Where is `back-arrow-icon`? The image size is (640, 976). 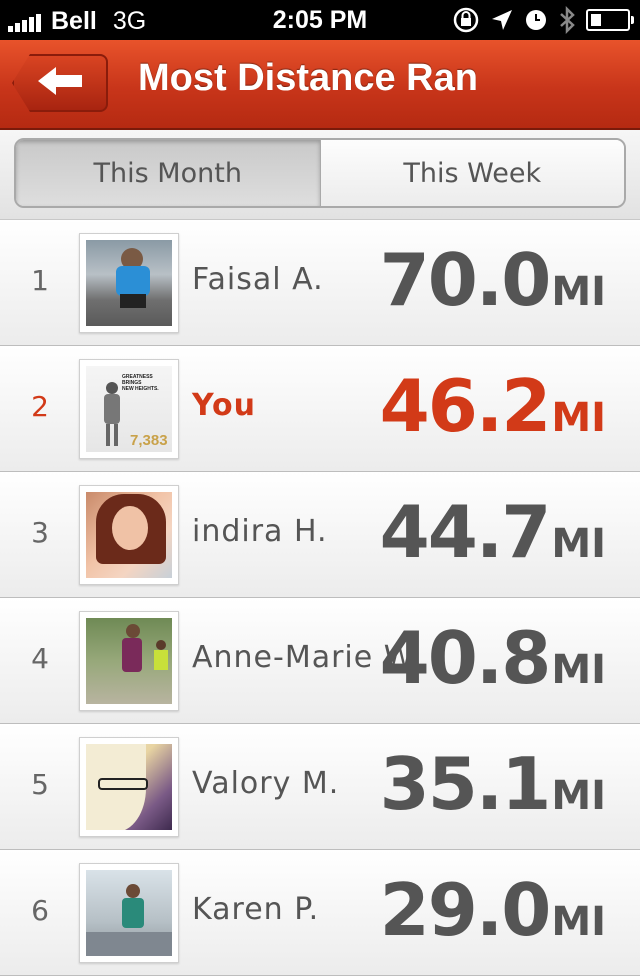 back-arrow-icon is located at coordinates (60, 83).